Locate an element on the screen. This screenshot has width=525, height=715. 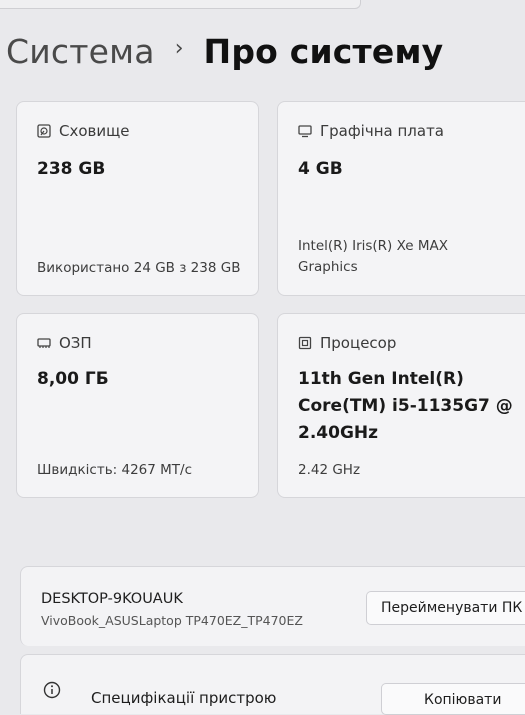
breadcrumb-parent-system: Система is located at coordinates (80, 51).